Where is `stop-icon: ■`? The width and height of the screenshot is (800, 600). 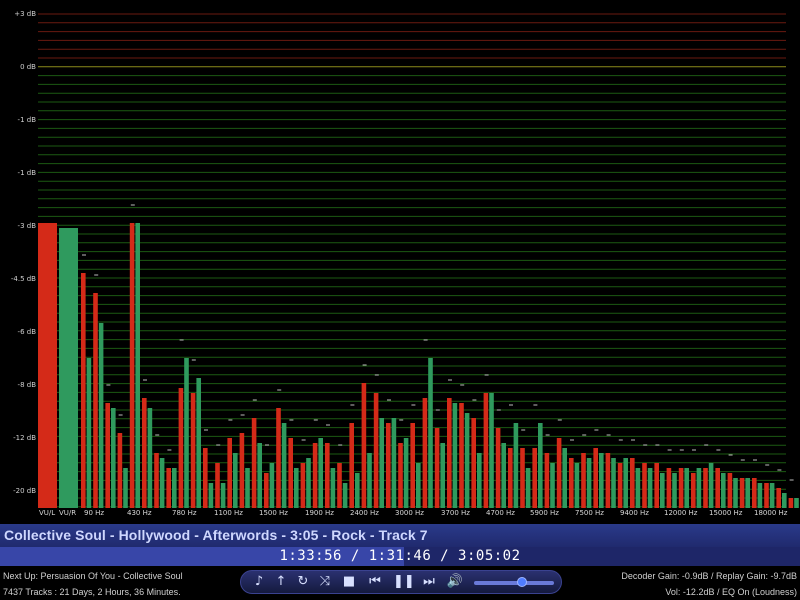
stop-icon: ■ is located at coordinates (349, 582).